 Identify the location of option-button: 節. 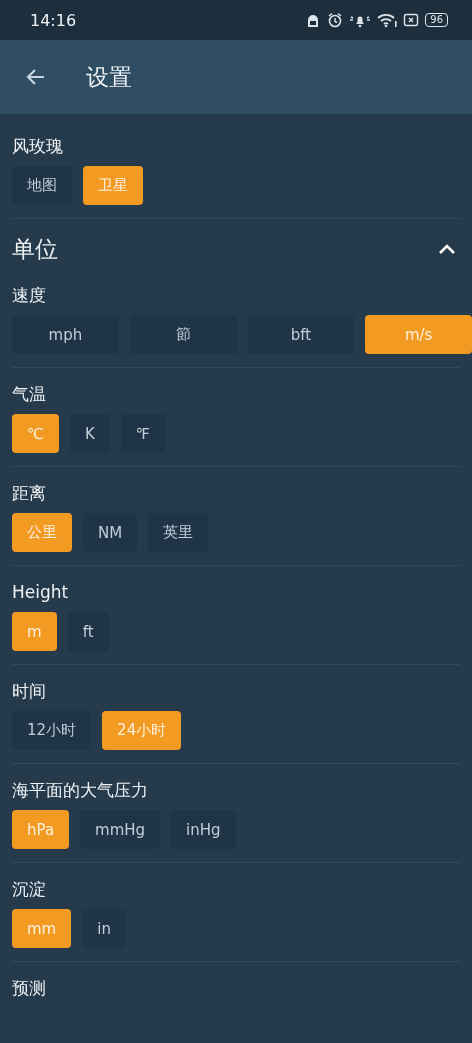
(183, 334).